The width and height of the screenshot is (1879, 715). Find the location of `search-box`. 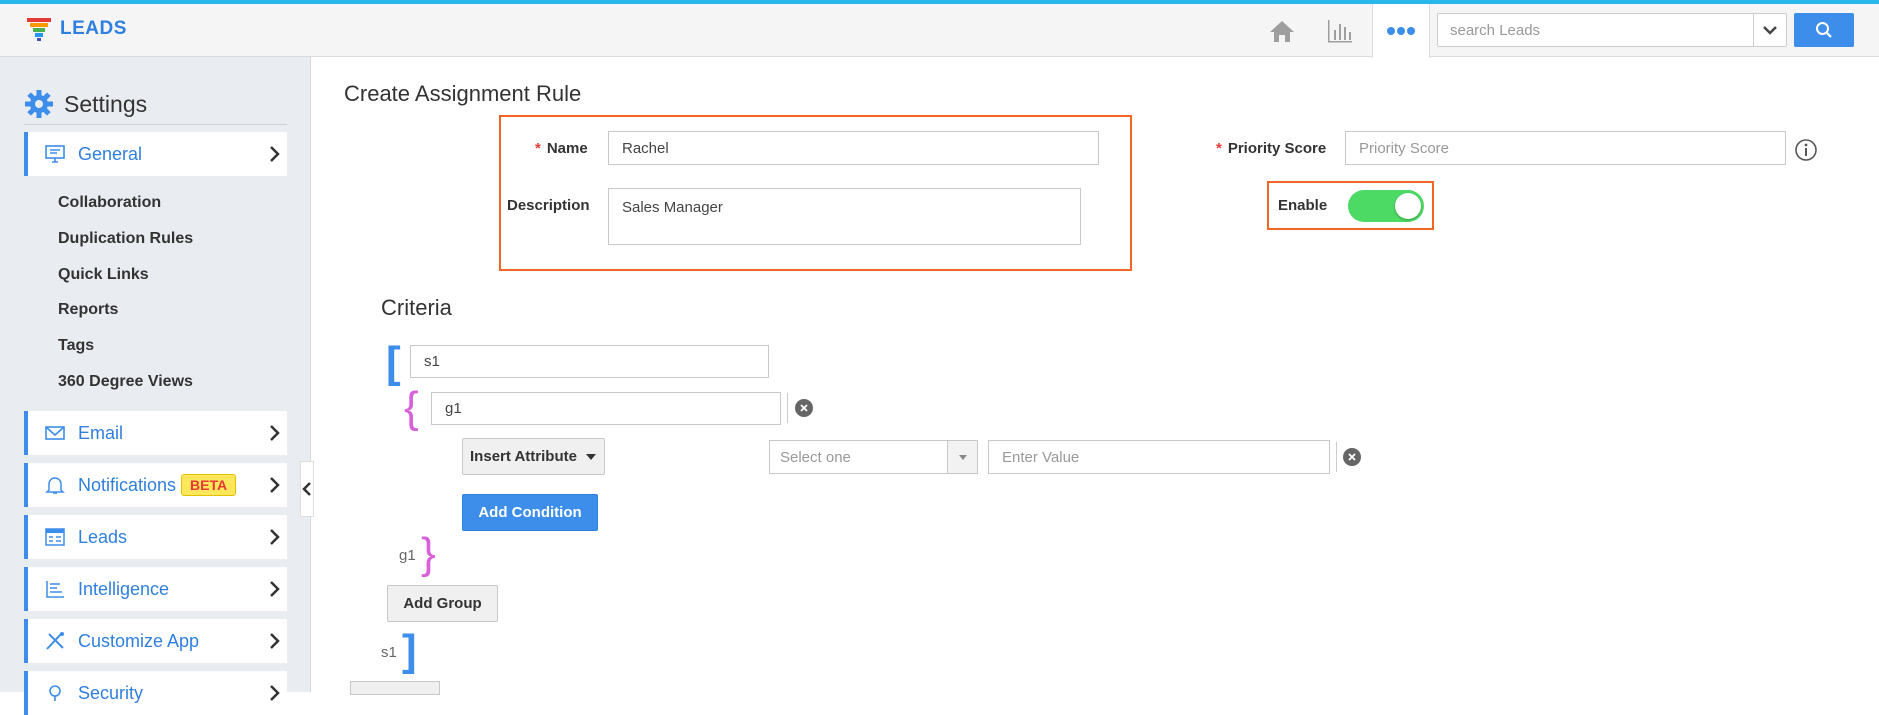

search-box is located at coordinates (1612, 30).